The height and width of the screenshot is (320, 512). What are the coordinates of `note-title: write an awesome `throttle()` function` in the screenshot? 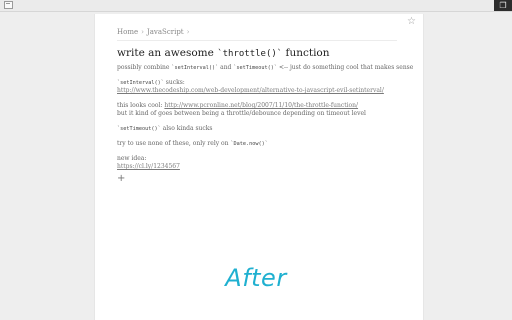 It's located at (262, 54).